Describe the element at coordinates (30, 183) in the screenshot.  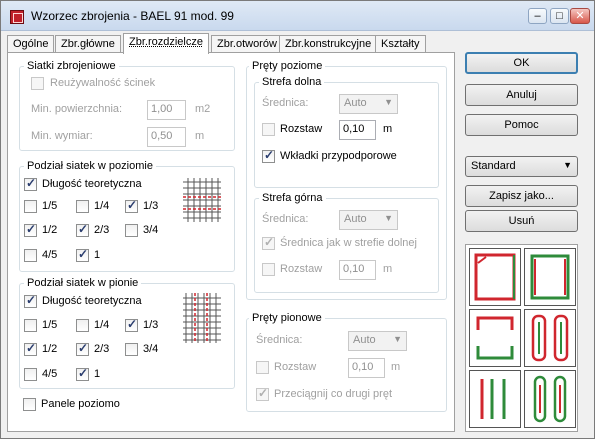
I see `poziom-dlugosc-checkbox` at that location.